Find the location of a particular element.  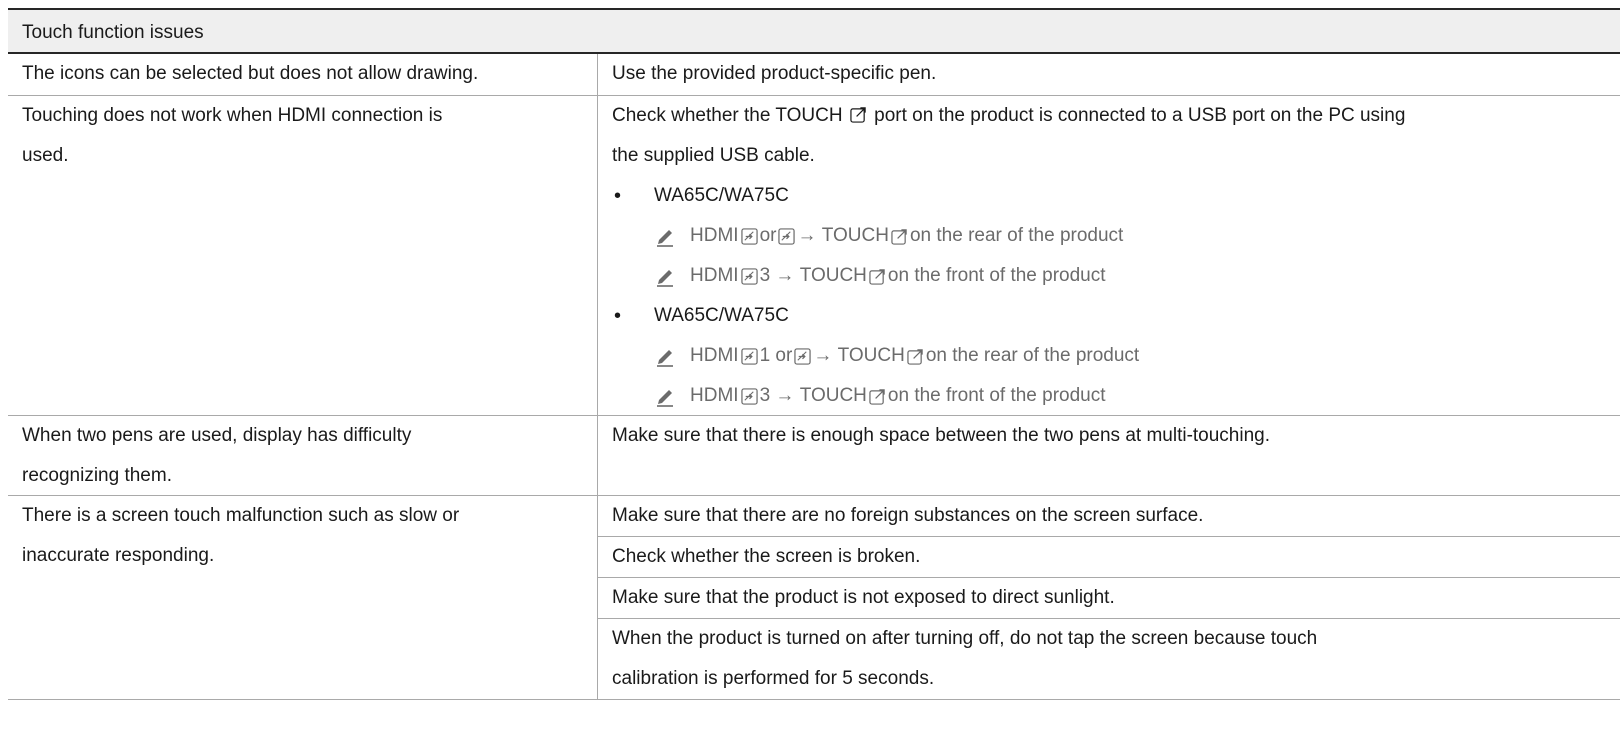

issue-line: inaccurate responding. is located at coordinates (118, 555).